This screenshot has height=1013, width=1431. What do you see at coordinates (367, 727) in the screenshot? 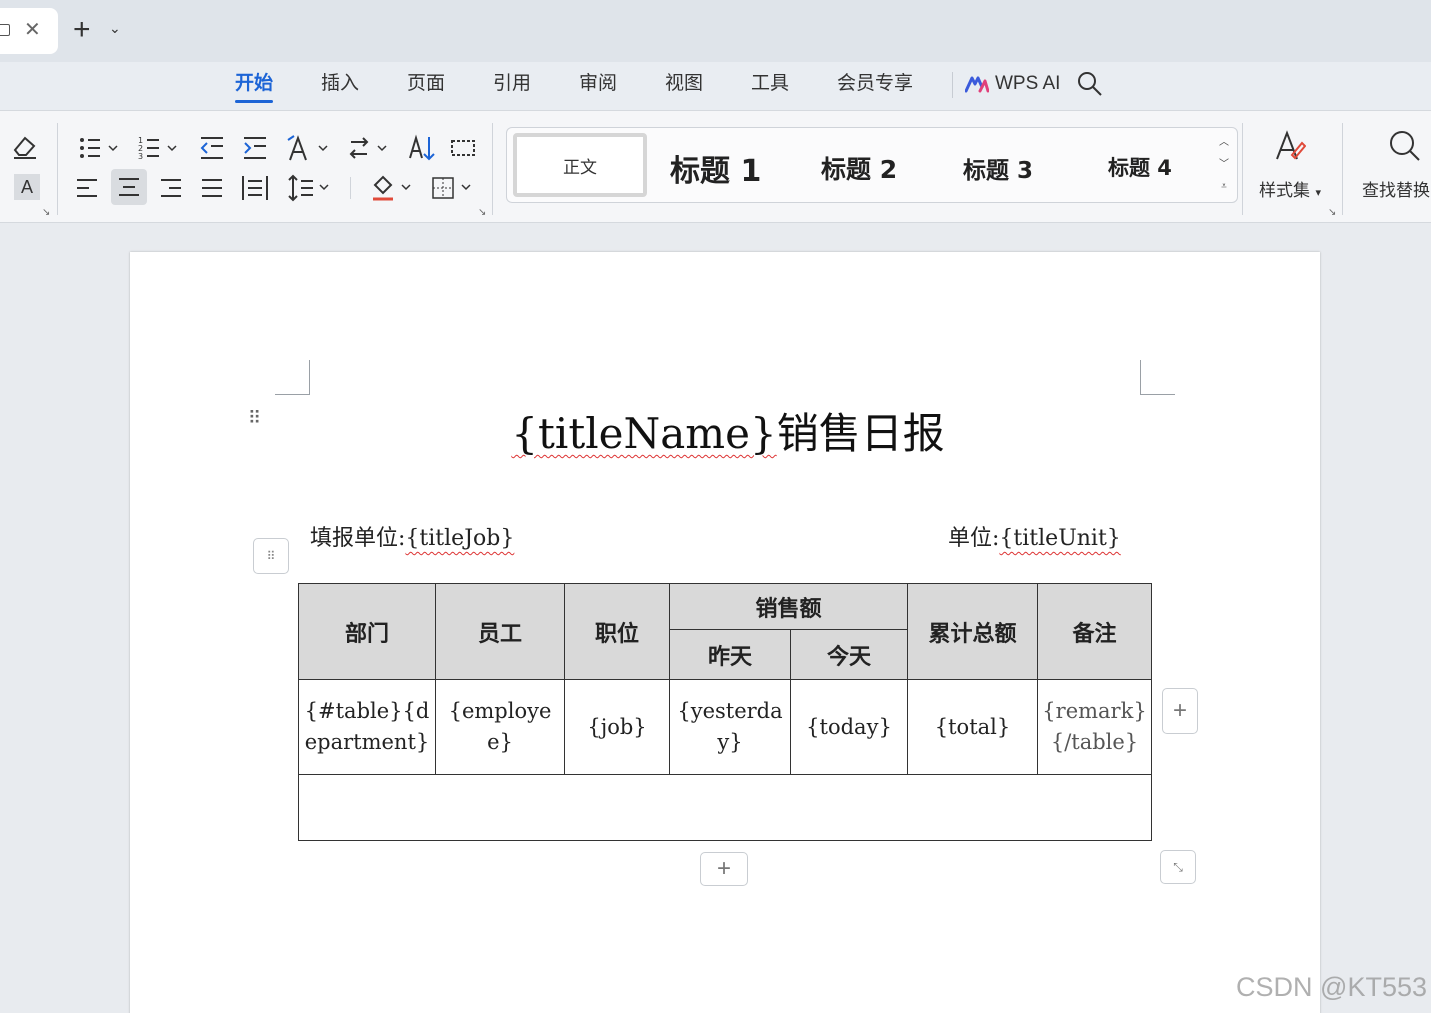
I see `cell-dept: {#table}{department}` at bounding box center [367, 727].